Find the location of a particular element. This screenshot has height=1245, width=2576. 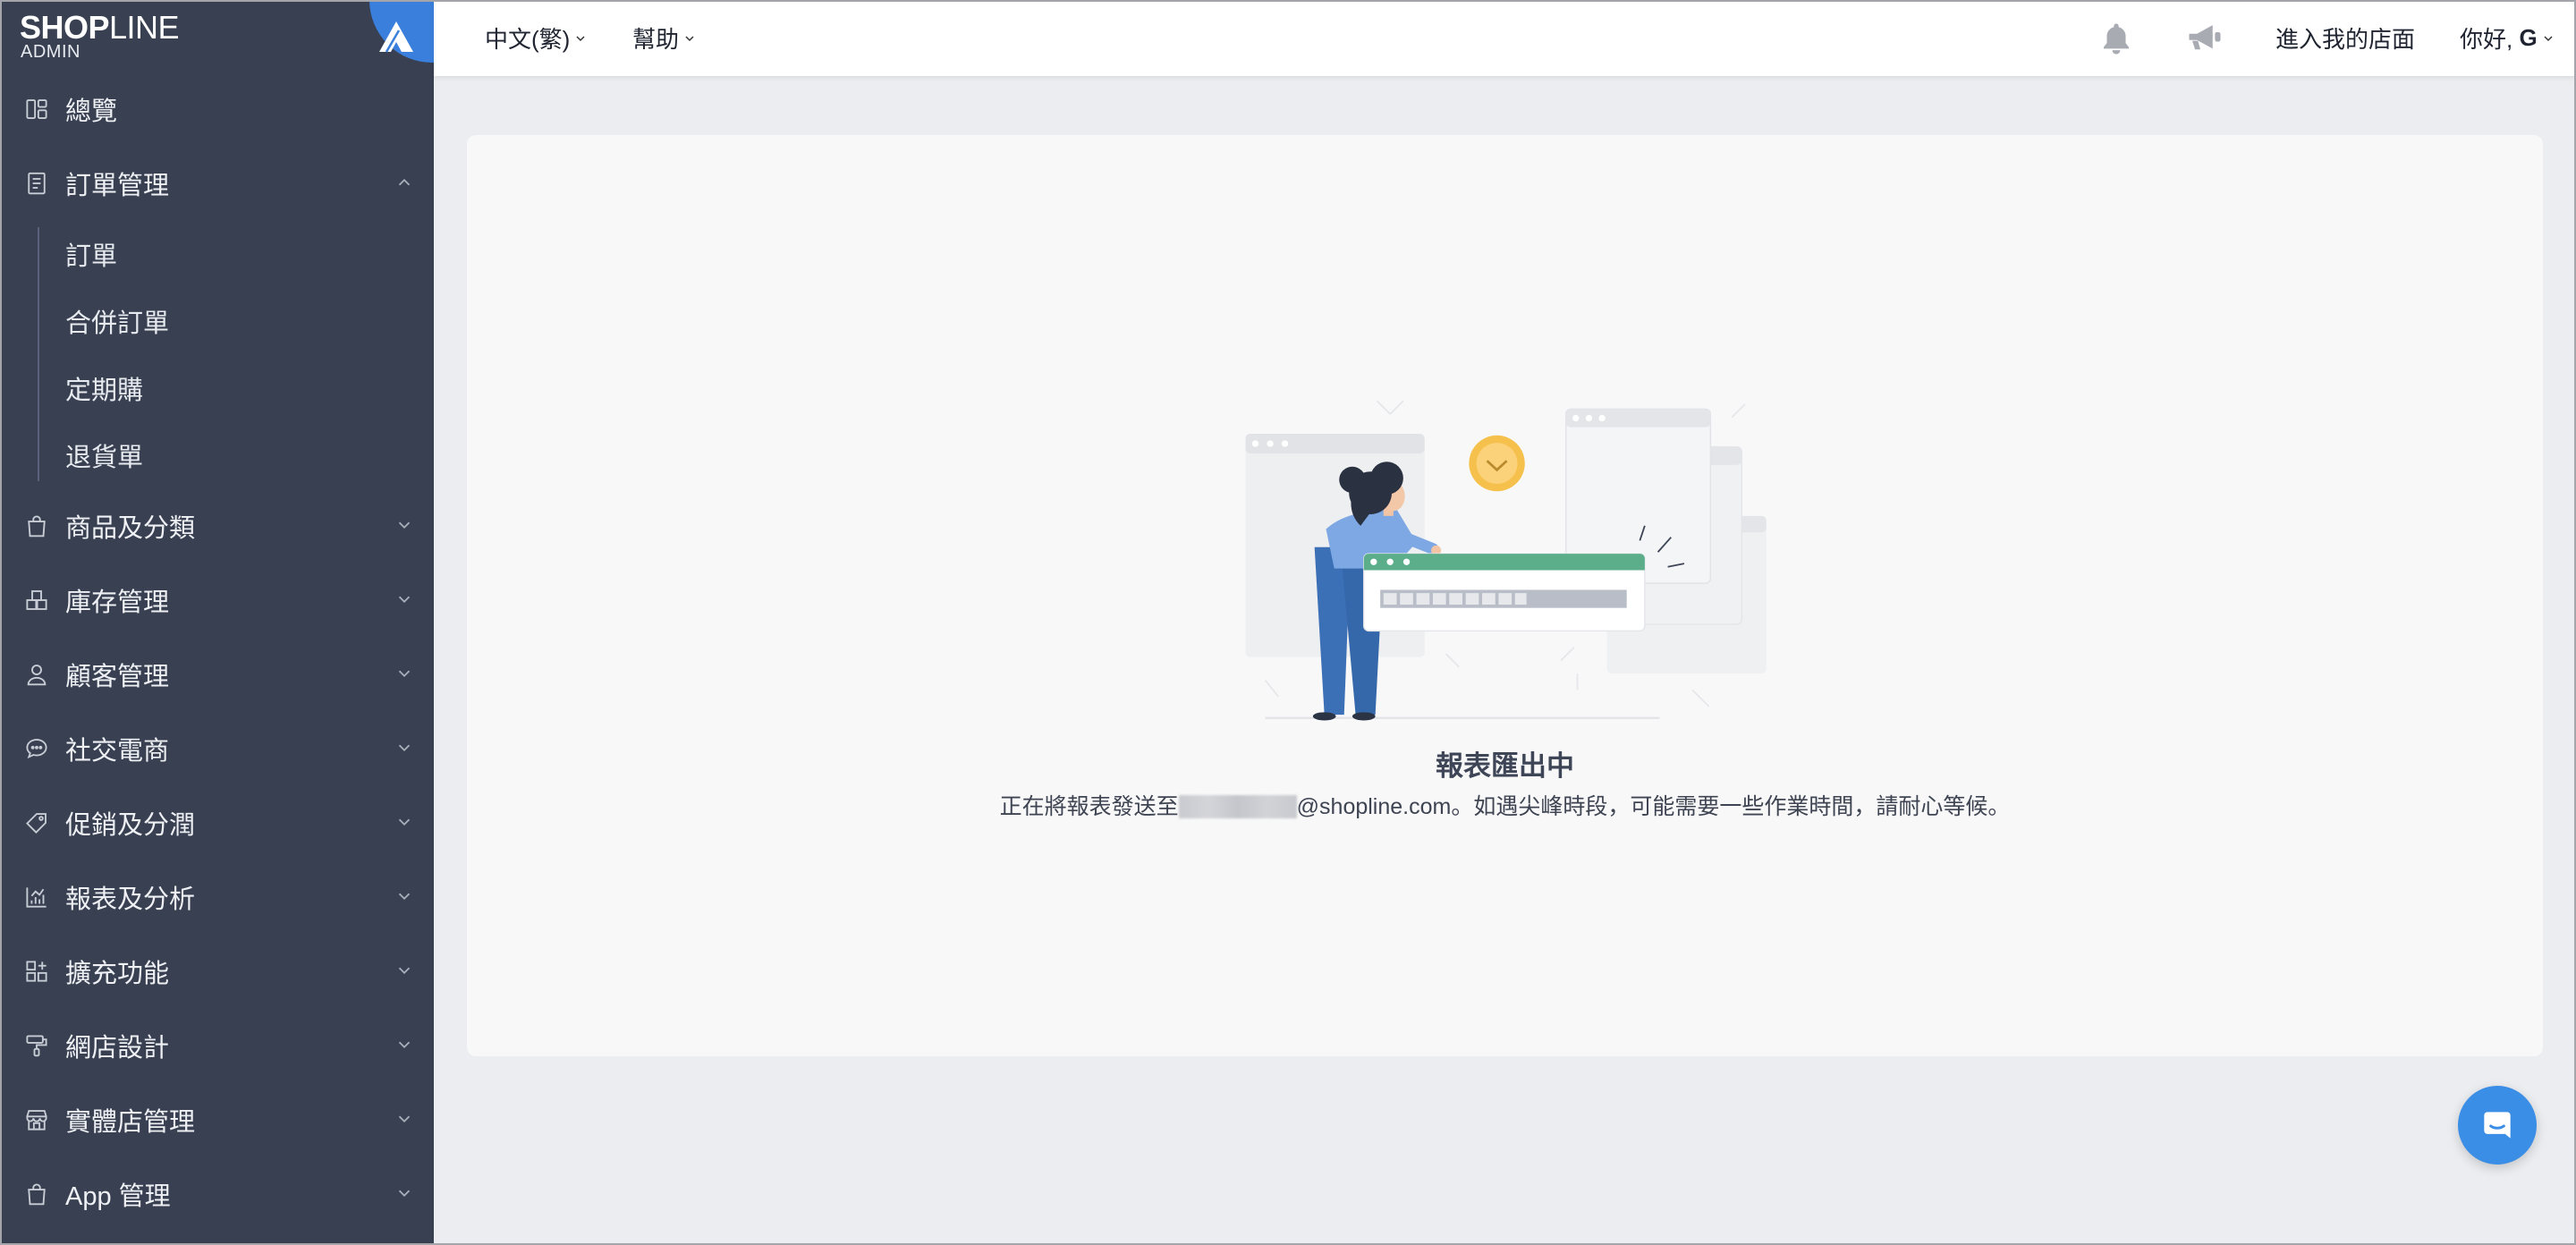

chevron-up-icon is located at coordinates (404, 182).